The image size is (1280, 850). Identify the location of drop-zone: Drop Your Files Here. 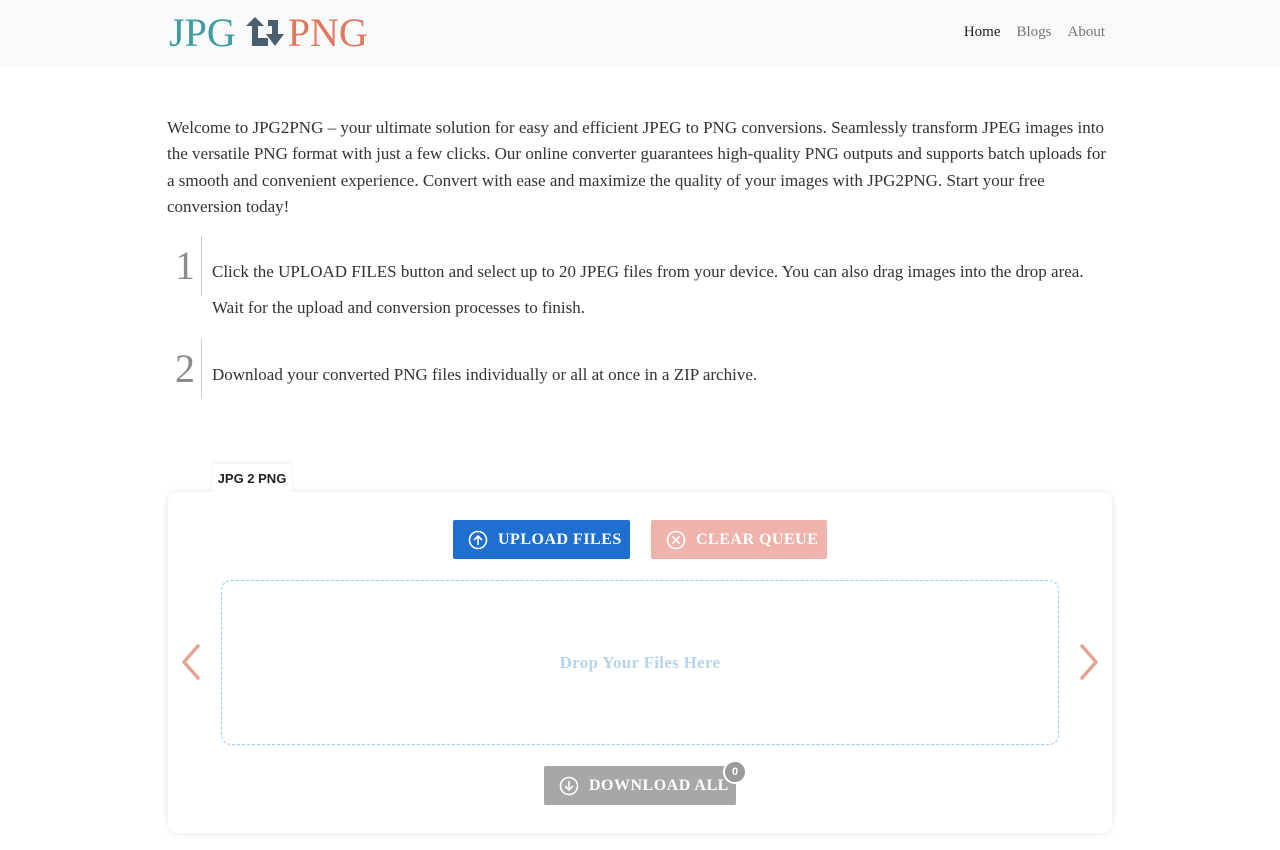
(640, 662).